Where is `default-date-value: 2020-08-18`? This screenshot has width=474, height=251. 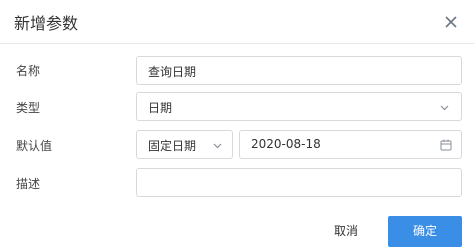 default-date-value: 2020-08-18 is located at coordinates (286, 144).